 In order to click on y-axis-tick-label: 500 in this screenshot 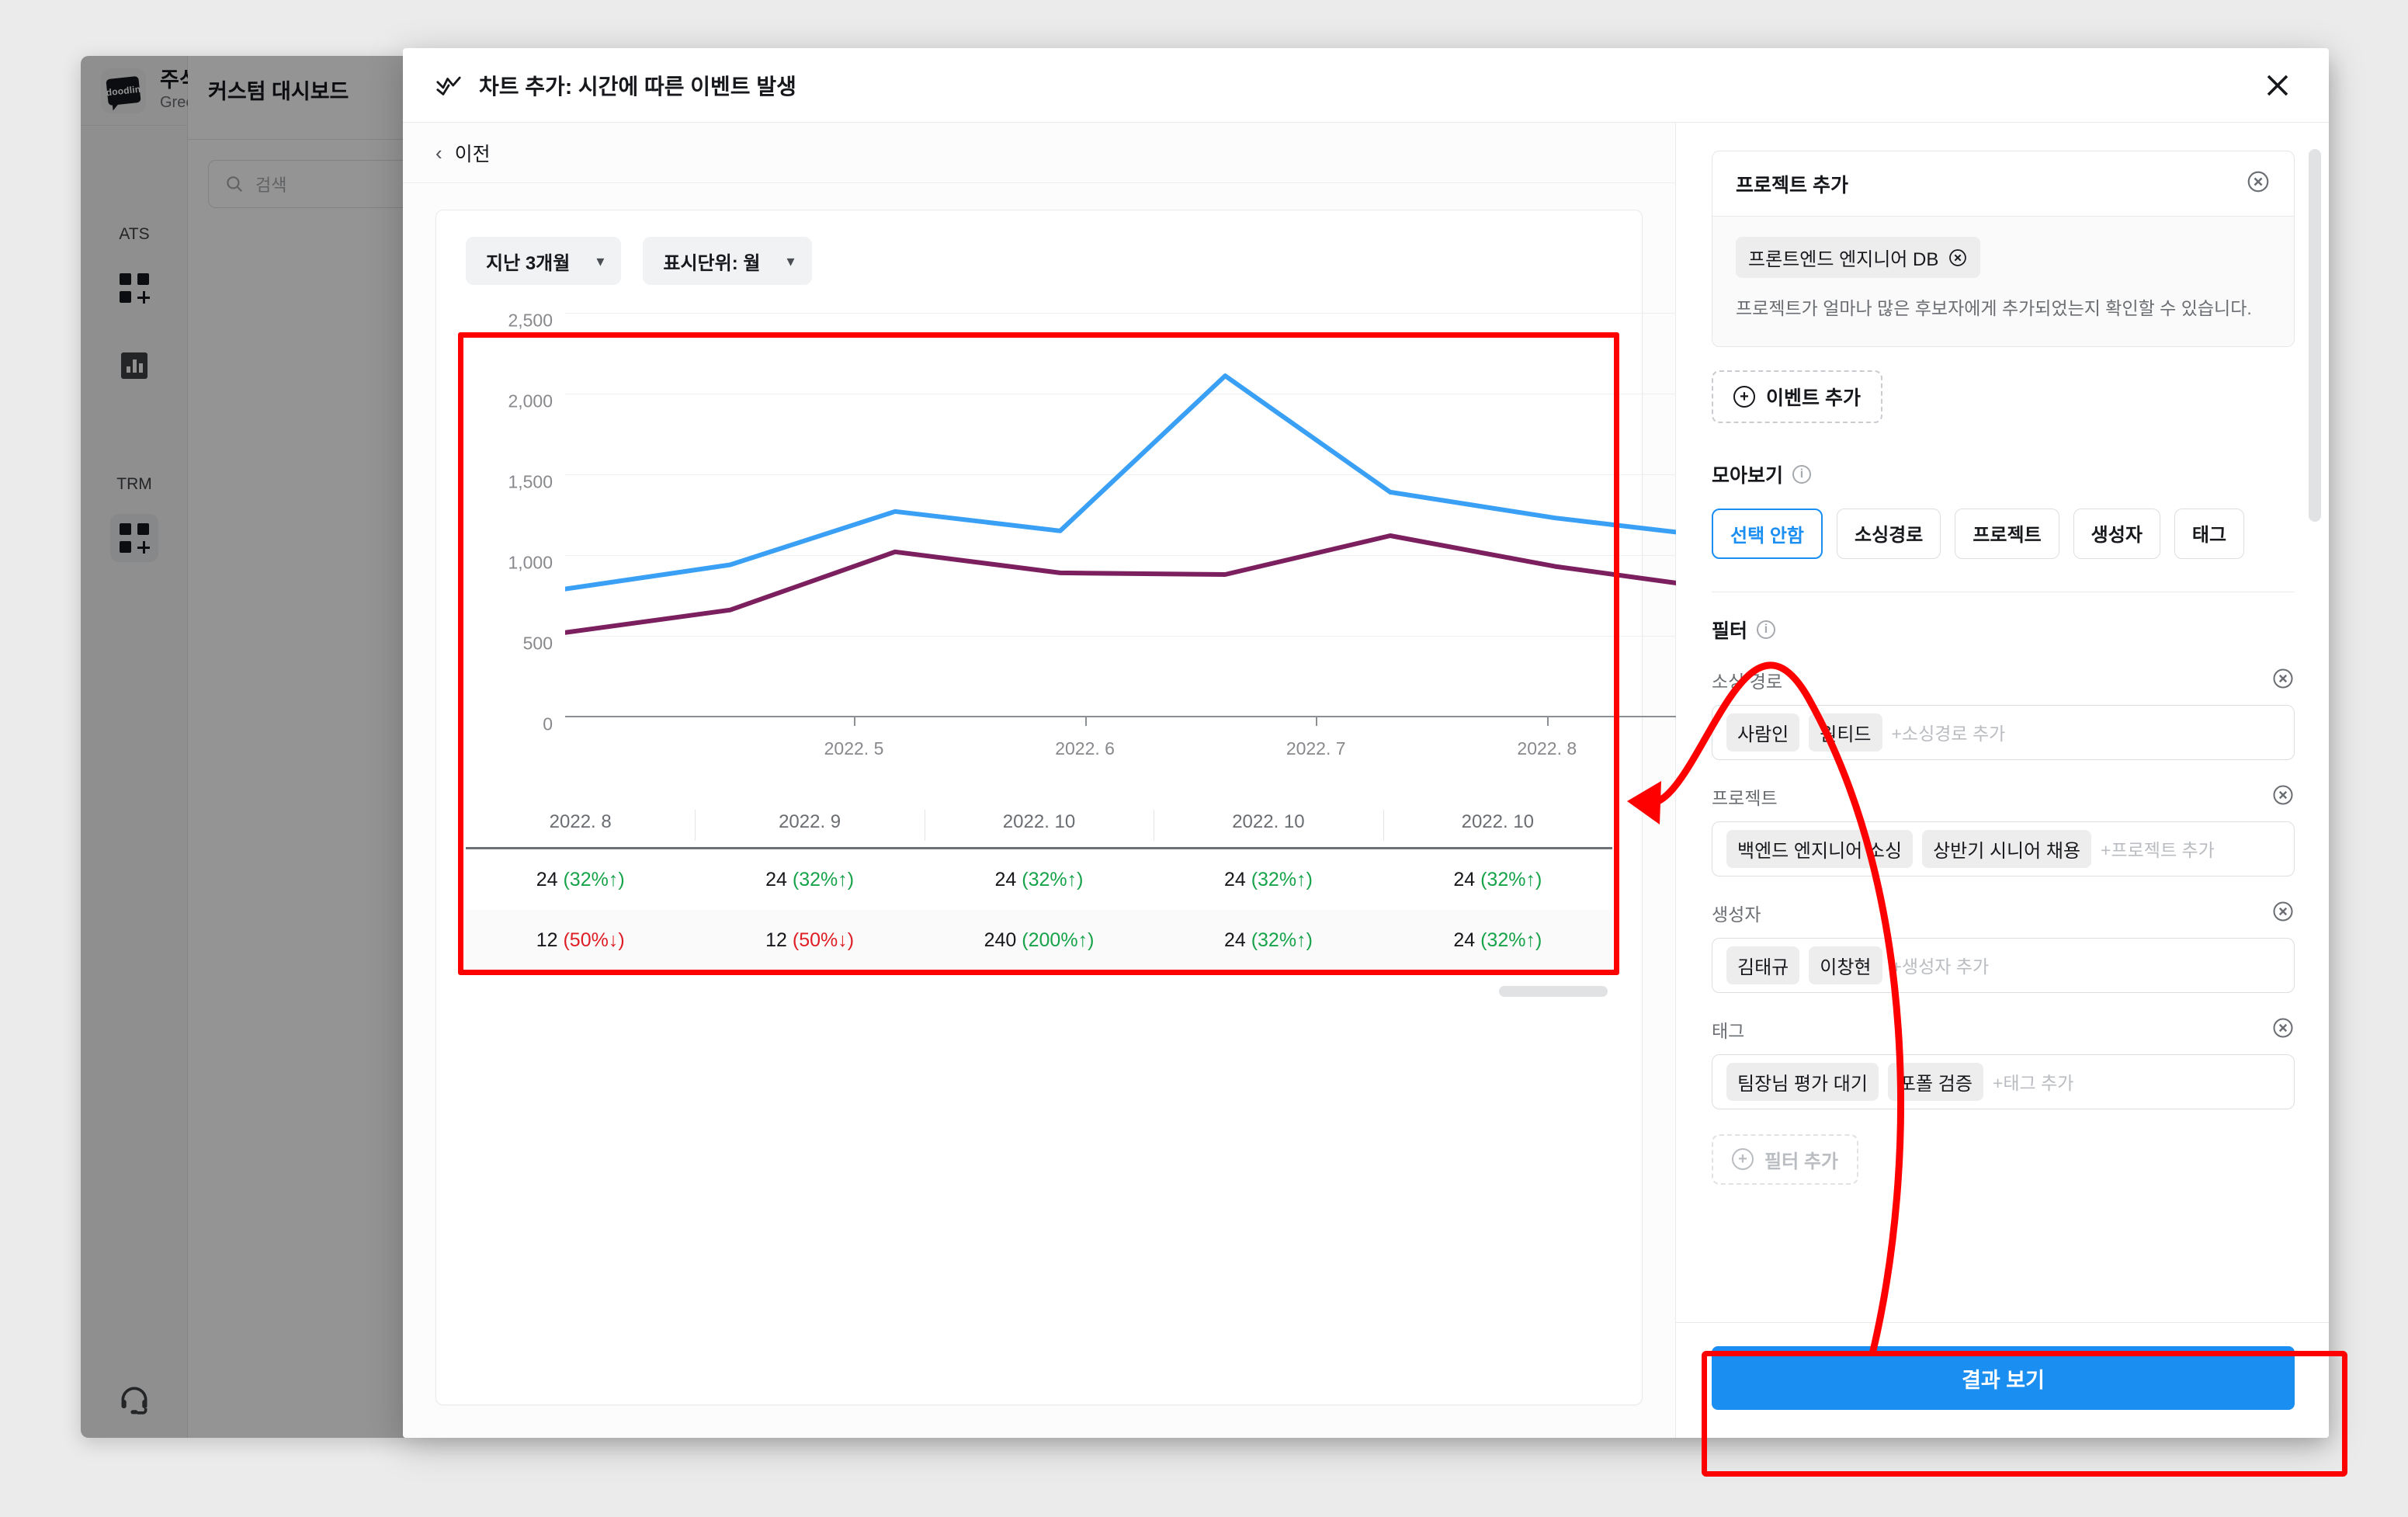, I will do `click(537, 643)`.